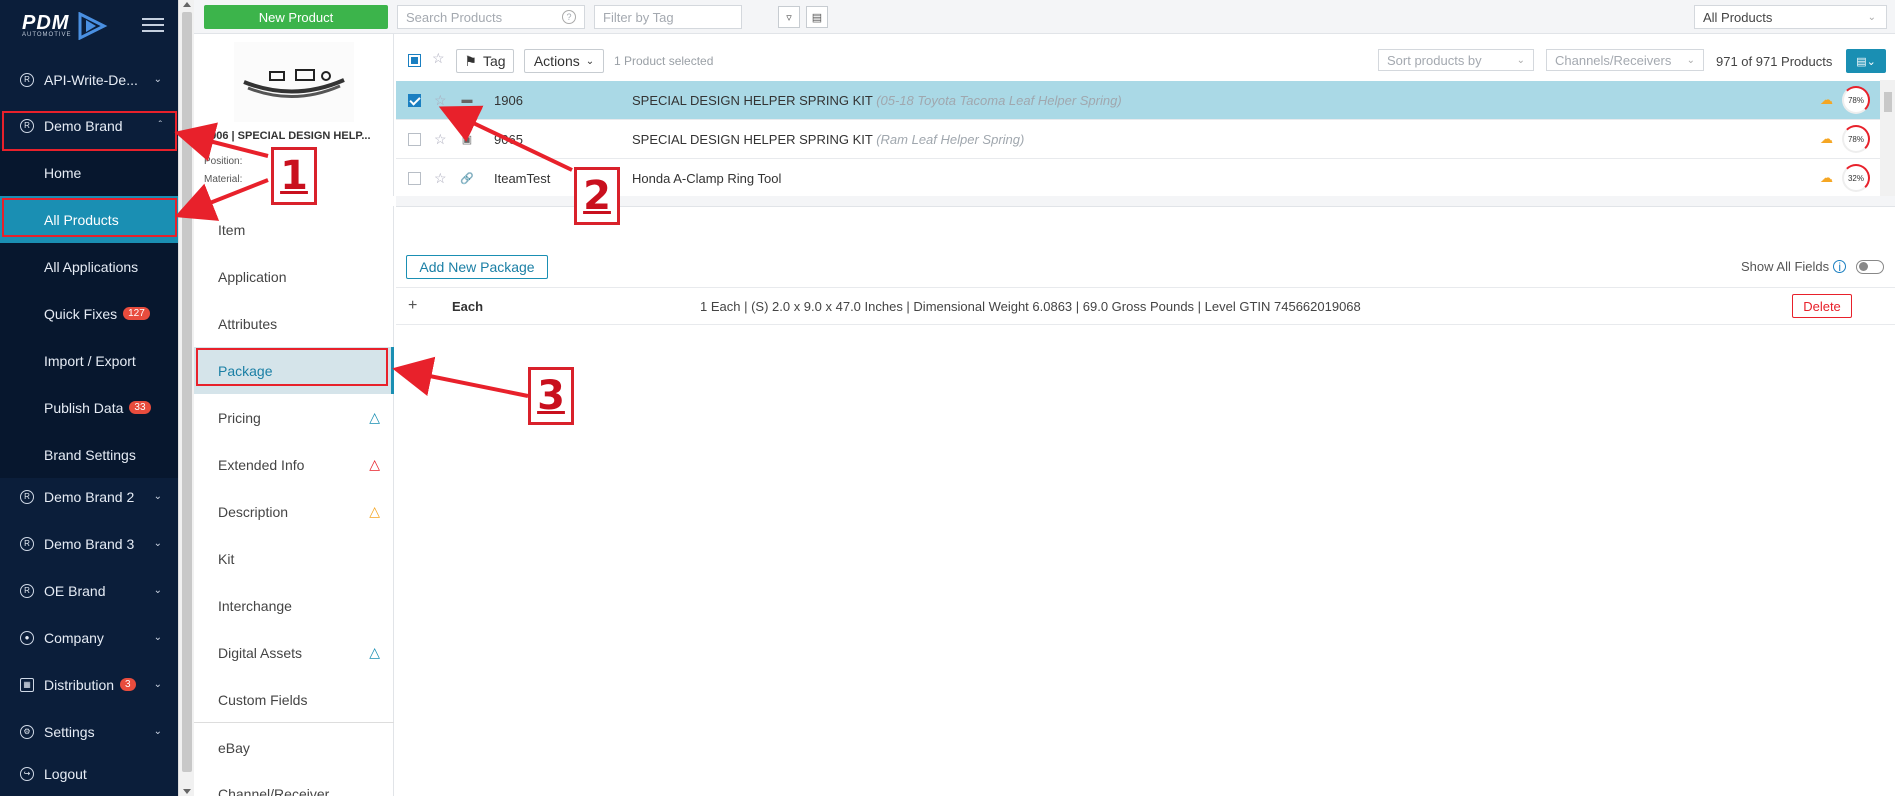 This screenshot has height=796, width=1895. Describe the element at coordinates (597, 196) in the screenshot. I see `annotation-callout-2: 2` at that location.